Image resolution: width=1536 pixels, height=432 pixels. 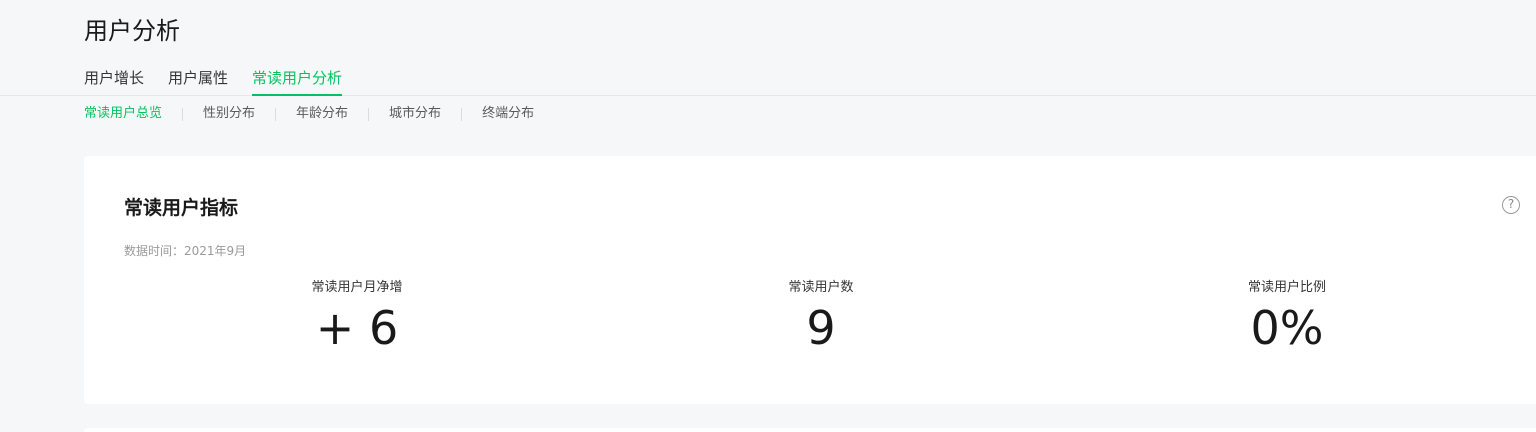 I want to click on metric-value: 0%, so click(x=1287, y=328).